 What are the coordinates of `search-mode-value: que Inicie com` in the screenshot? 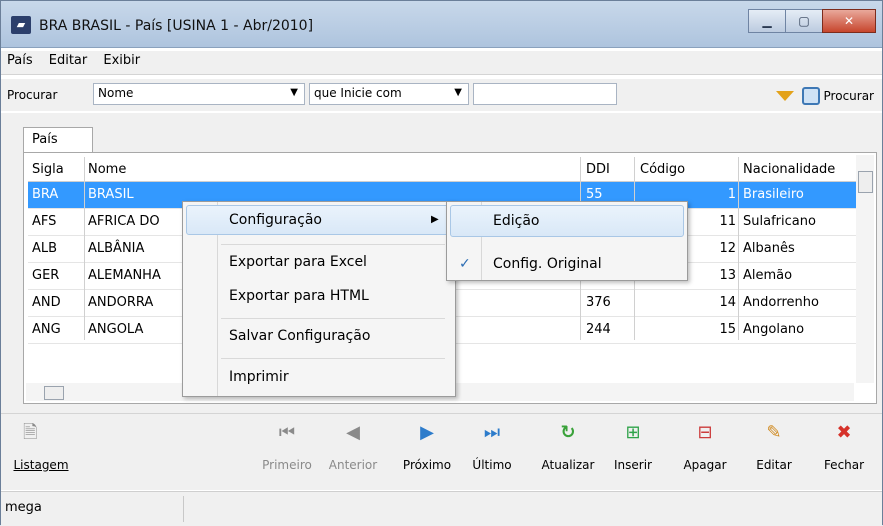 It's located at (358, 93).